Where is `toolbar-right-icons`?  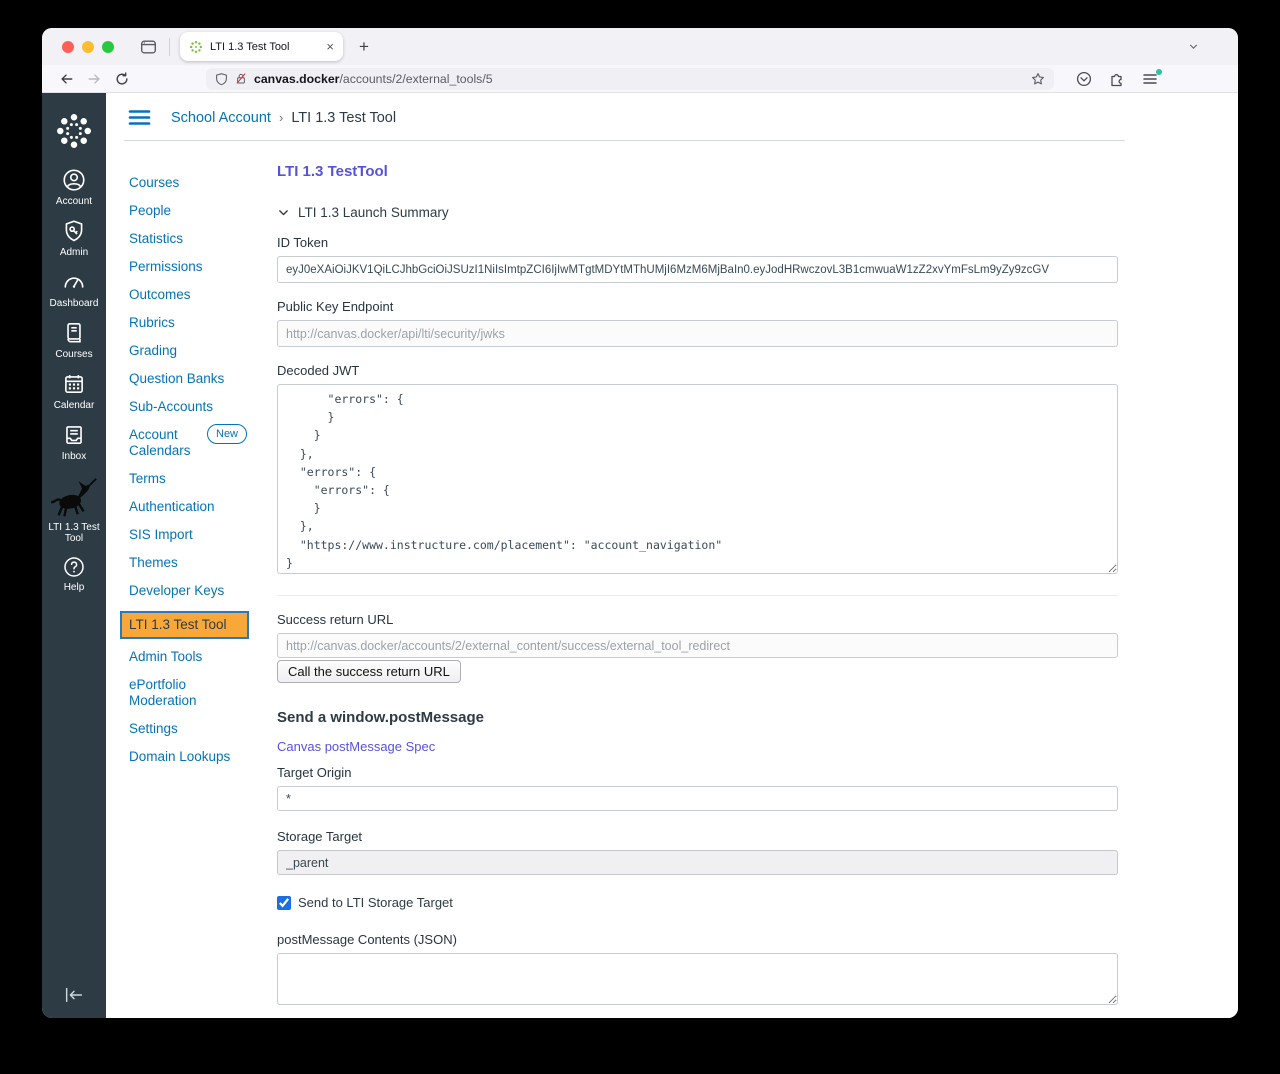 toolbar-right-icons is located at coordinates (1119, 77).